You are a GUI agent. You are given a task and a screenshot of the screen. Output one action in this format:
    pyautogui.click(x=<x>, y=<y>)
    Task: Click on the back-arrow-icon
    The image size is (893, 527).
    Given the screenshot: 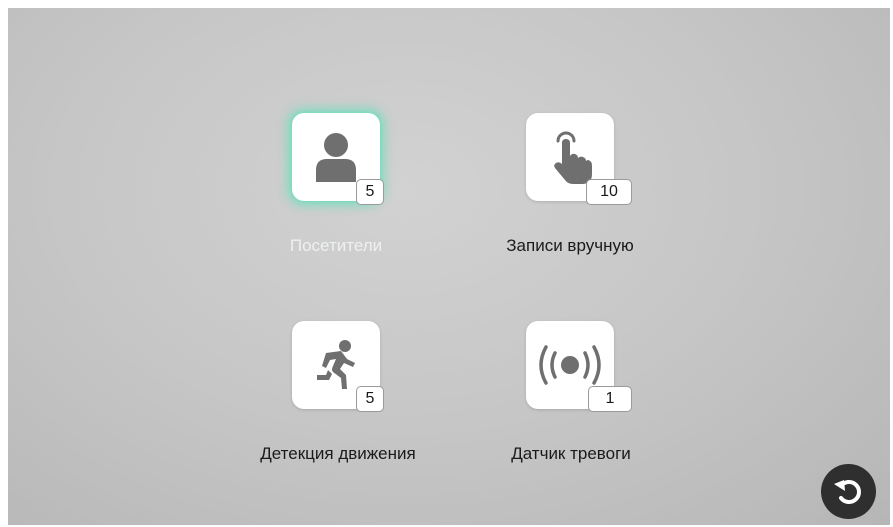 What is the action you would take?
    pyautogui.click(x=847, y=491)
    